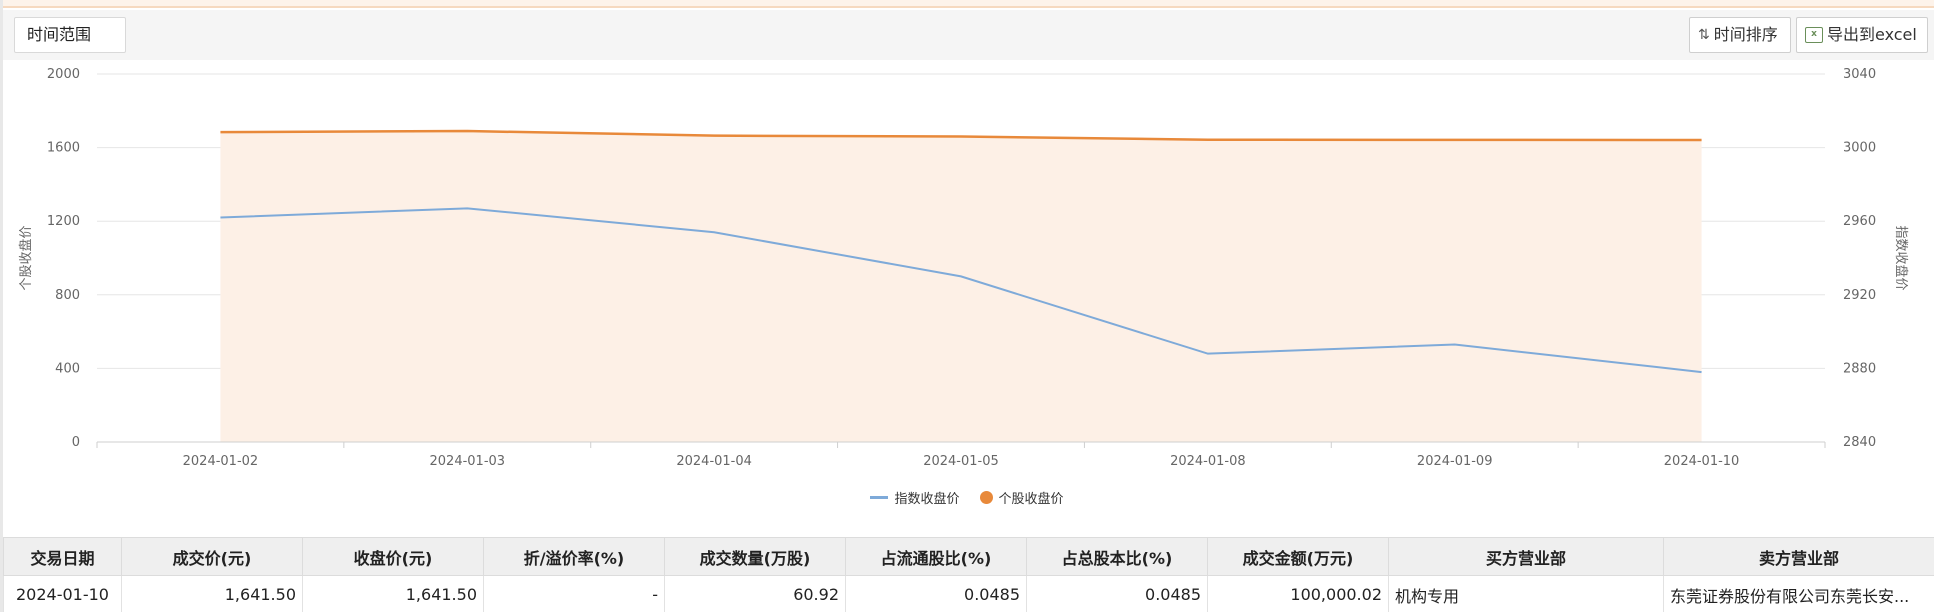  Describe the element at coordinates (76, 442) in the screenshot. I see `y-left-tick-label: 0` at that location.